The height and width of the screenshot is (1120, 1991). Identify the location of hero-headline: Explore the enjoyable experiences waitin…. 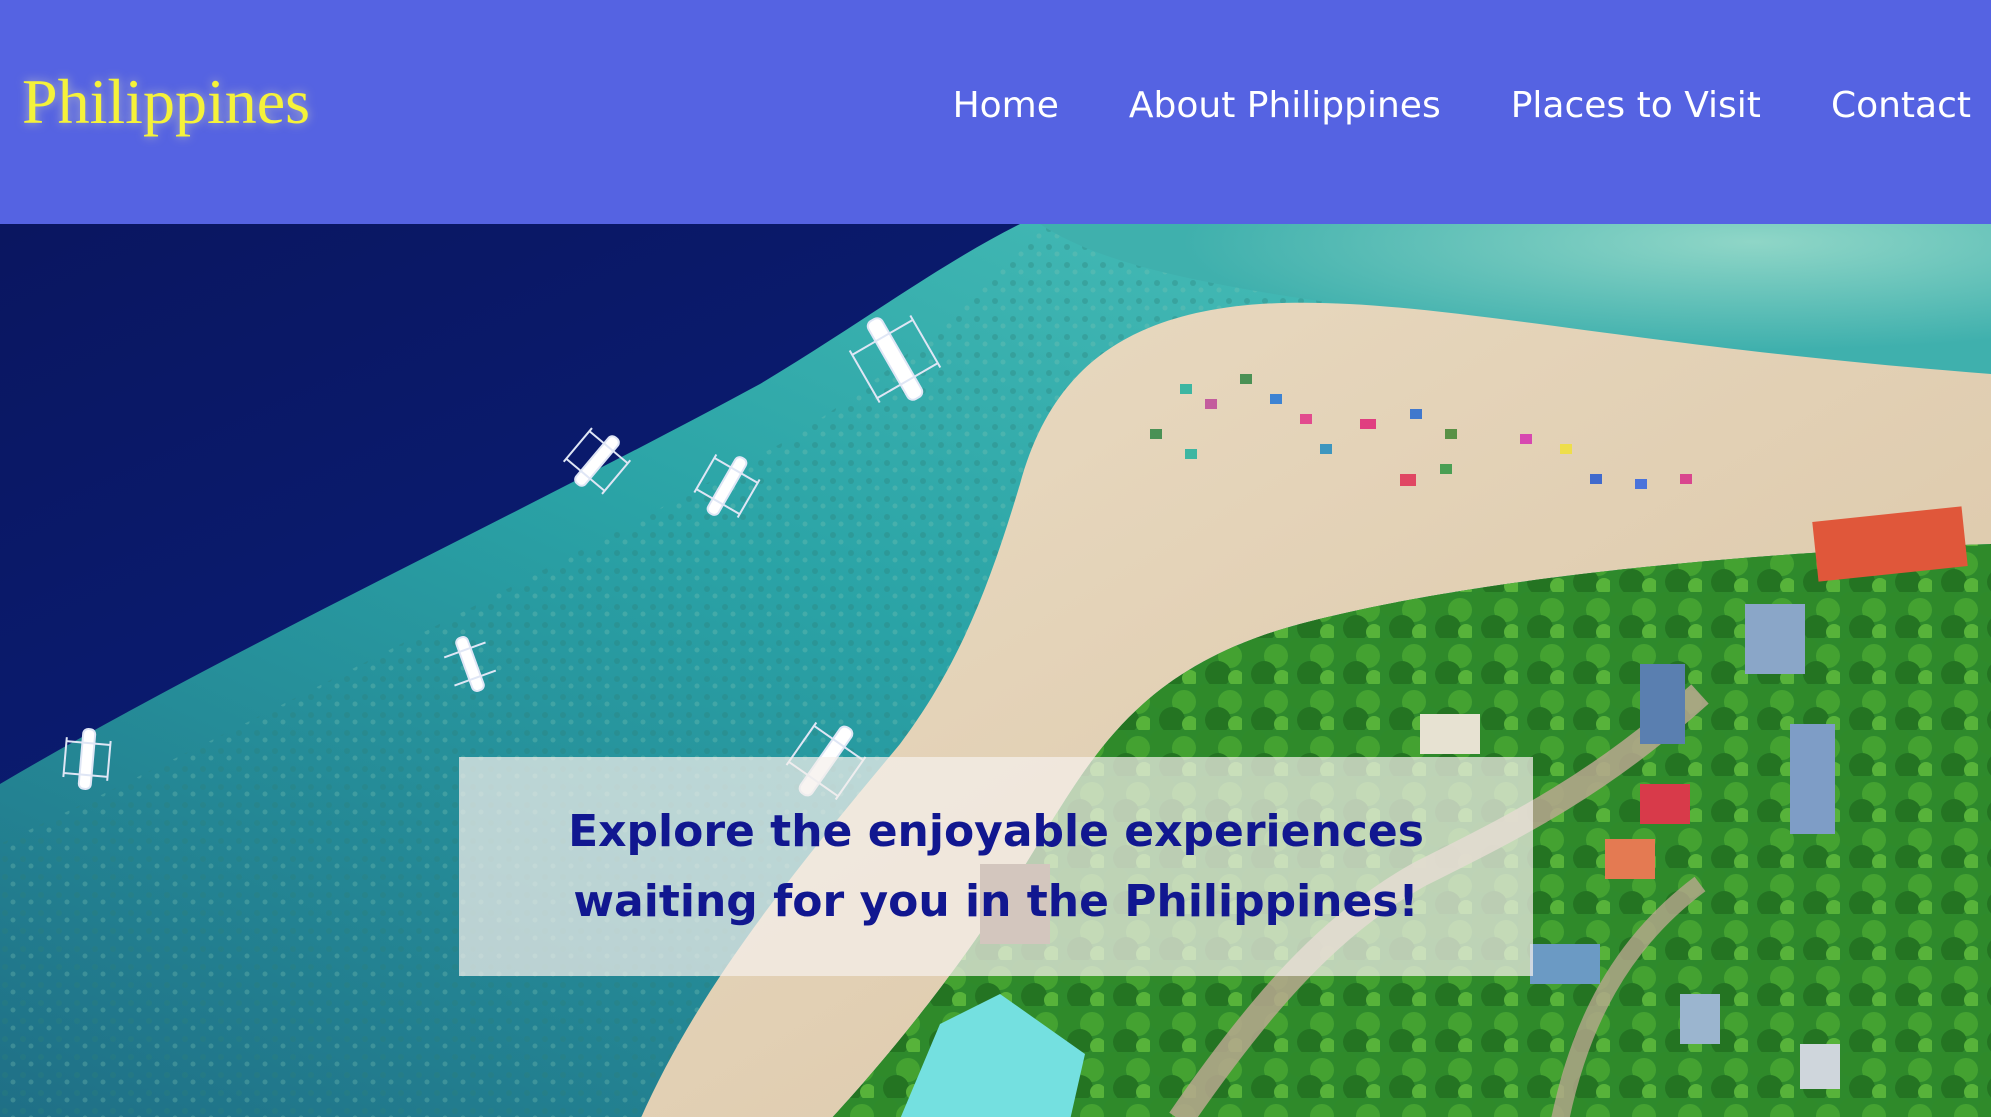
(996, 866).